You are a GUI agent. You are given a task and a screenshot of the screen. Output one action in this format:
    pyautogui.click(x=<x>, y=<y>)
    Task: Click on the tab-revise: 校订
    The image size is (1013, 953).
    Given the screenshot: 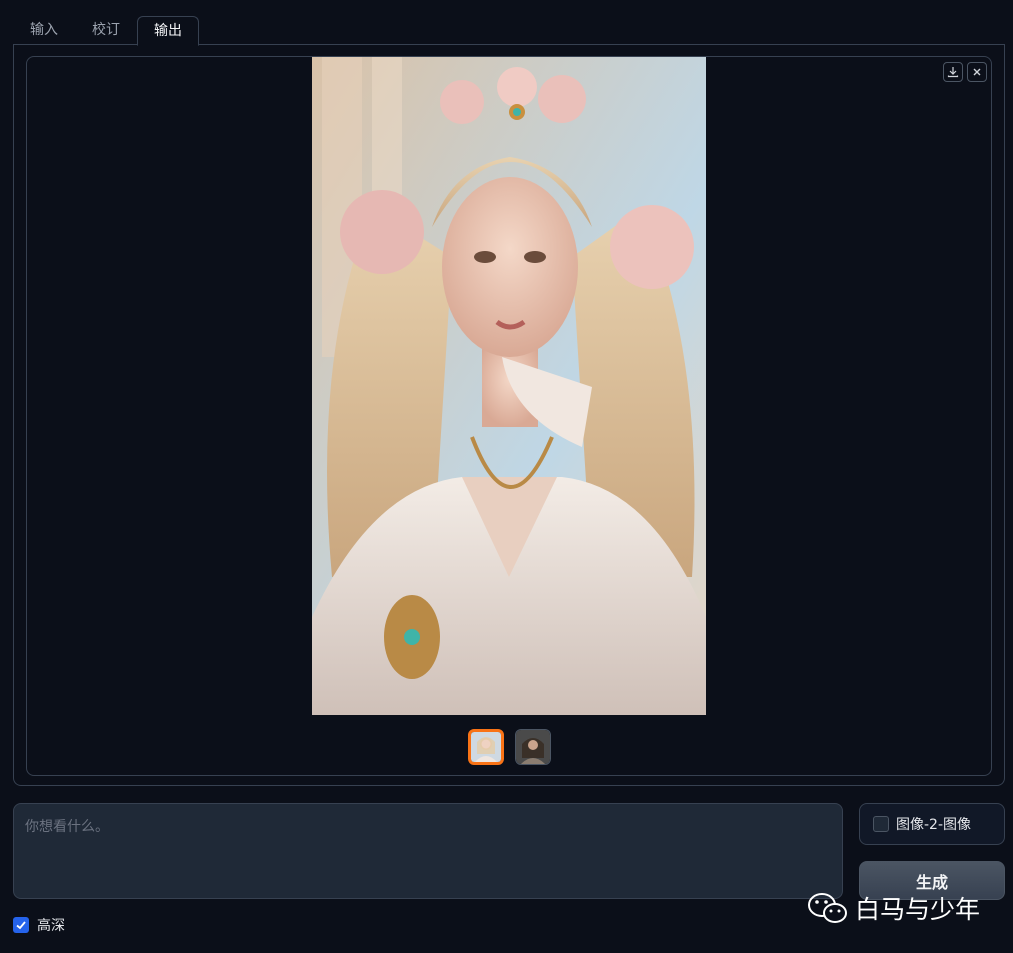 What is the action you would take?
    pyautogui.click(x=106, y=30)
    